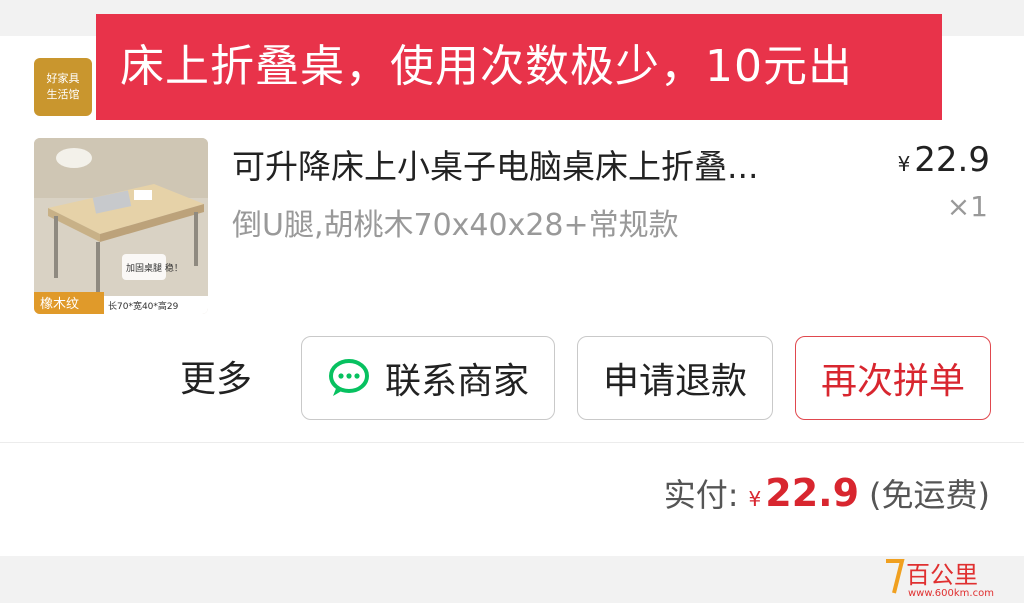 This screenshot has width=1024, height=603. Describe the element at coordinates (59, 304) in the screenshot. I see `thumb-material-label: 橡木纹` at that location.